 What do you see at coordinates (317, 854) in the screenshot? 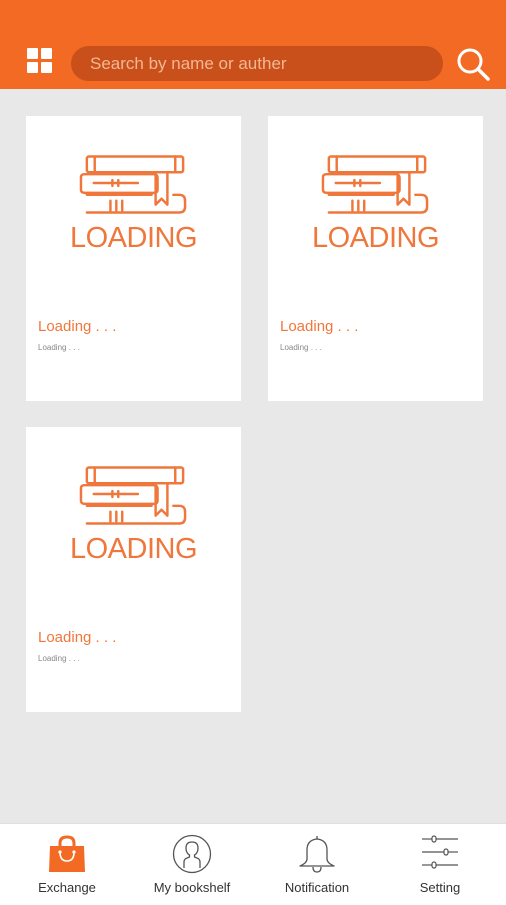
I see `bell-icon` at bounding box center [317, 854].